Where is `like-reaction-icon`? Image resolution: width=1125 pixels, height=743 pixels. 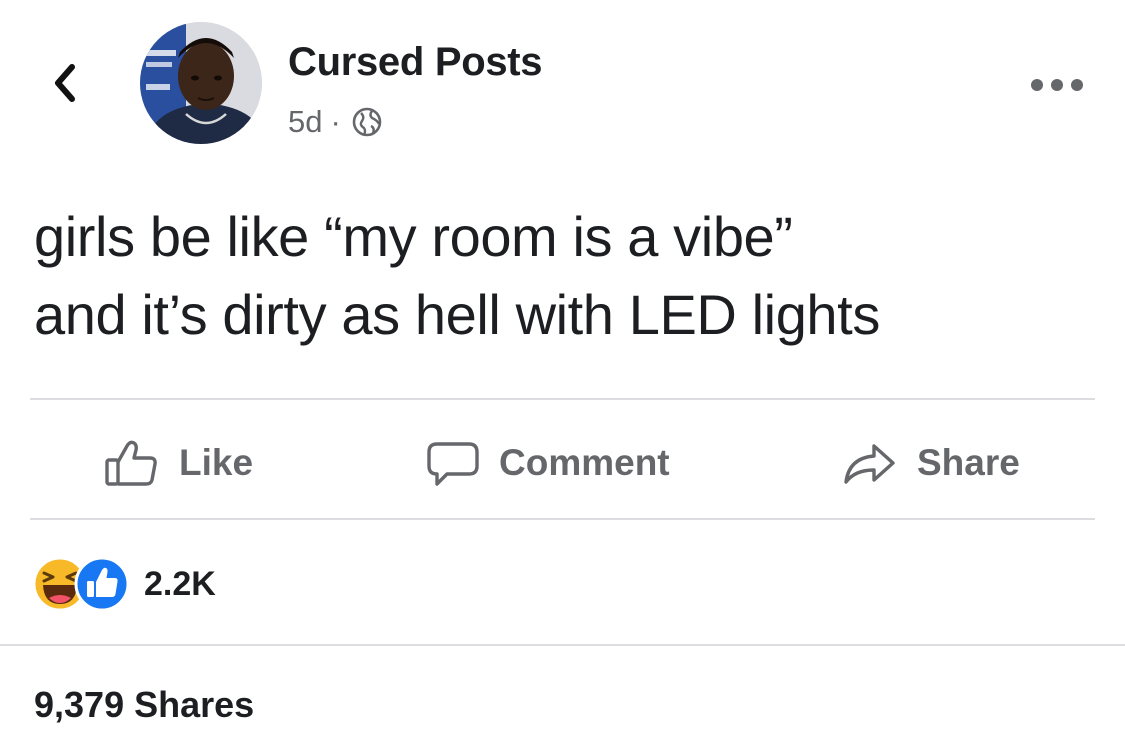
like-reaction-icon is located at coordinates (102, 584).